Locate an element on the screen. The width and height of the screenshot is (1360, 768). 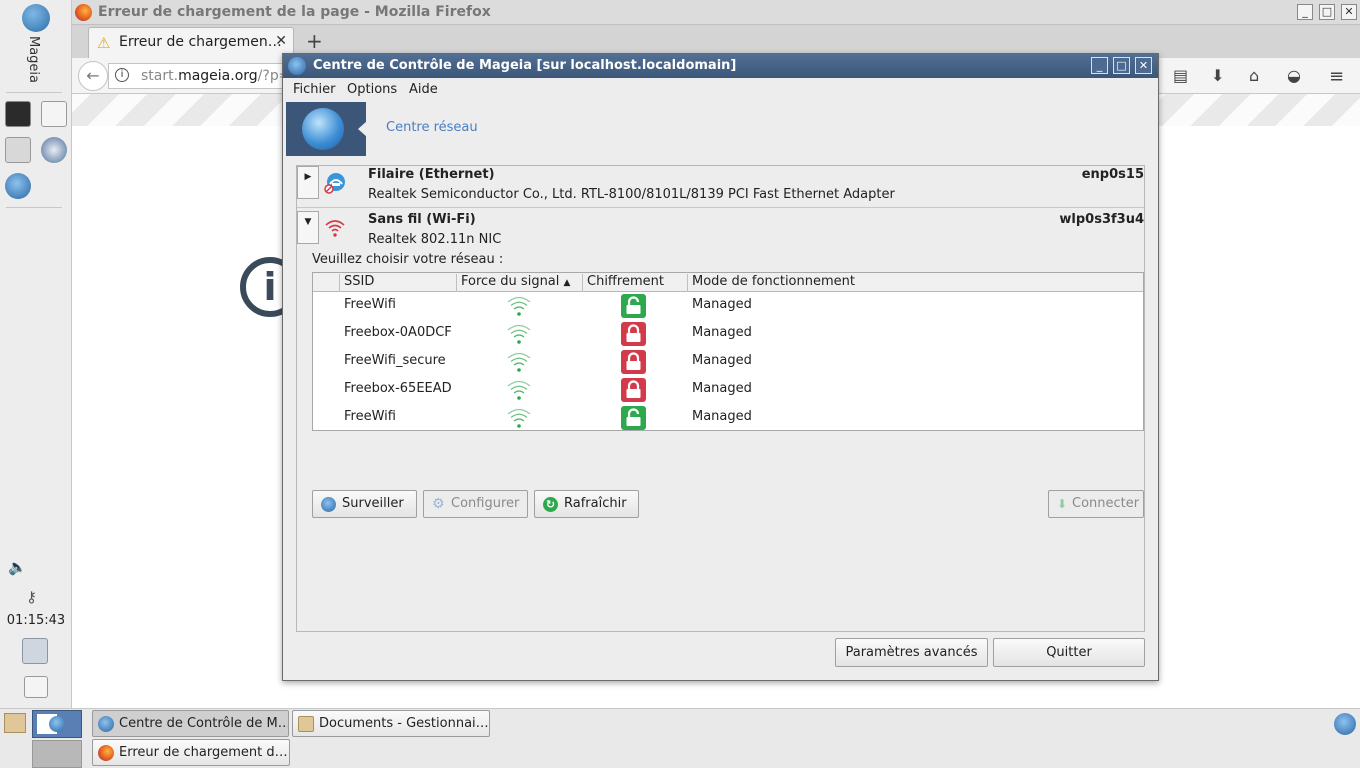
update-applet-icon is located at coordinates (35, 651).